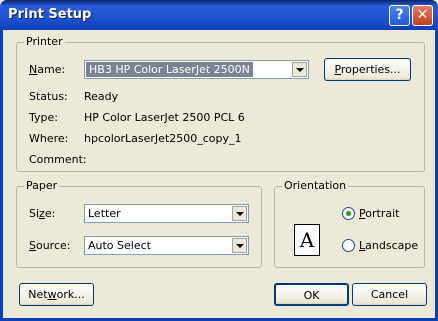 This screenshot has width=438, height=321. Describe the element at coordinates (379, 213) in the screenshot. I see `portrait-label: Portrait` at that location.